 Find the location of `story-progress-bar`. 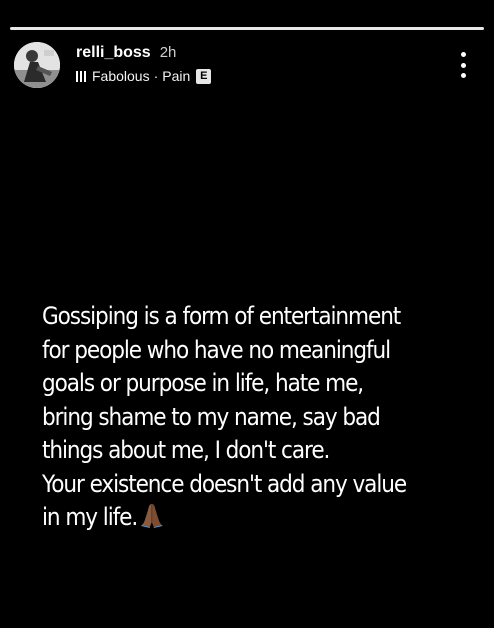

story-progress-bar is located at coordinates (247, 28).